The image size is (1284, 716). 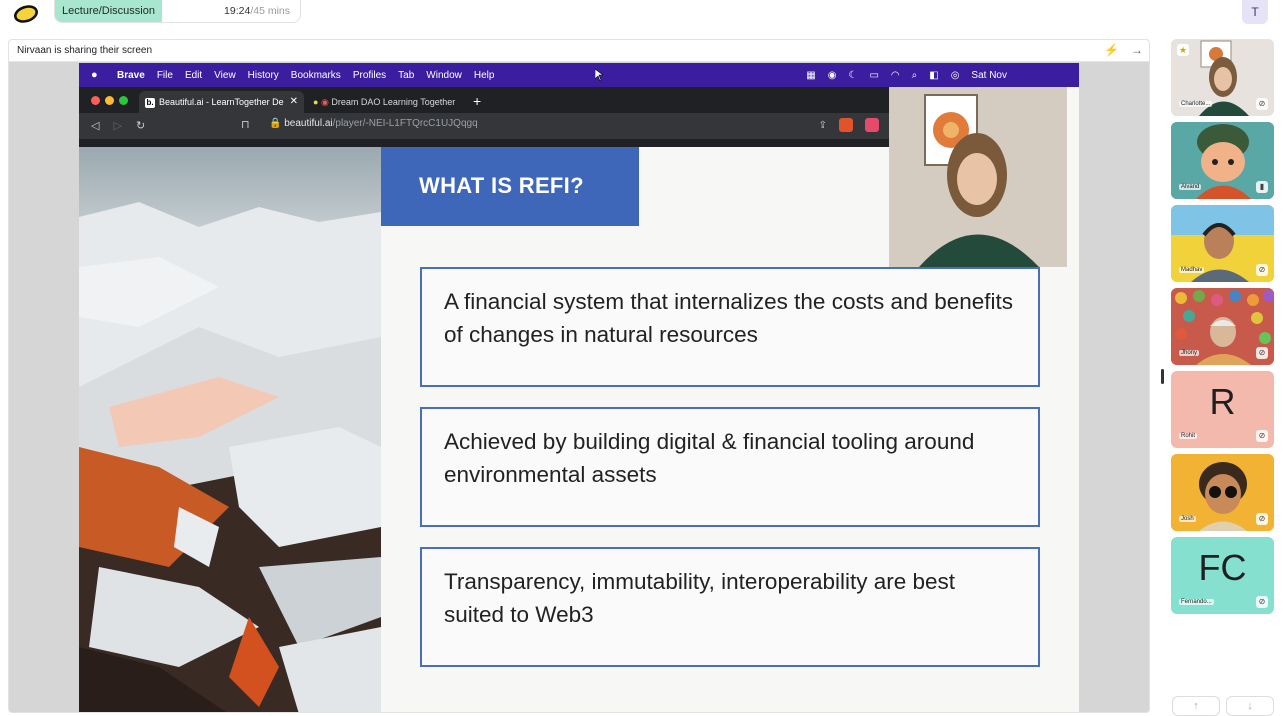 What do you see at coordinates (1187, 519) in the screenshot?
I see `participant-name: Josh` at bounding box center [1187, 519].